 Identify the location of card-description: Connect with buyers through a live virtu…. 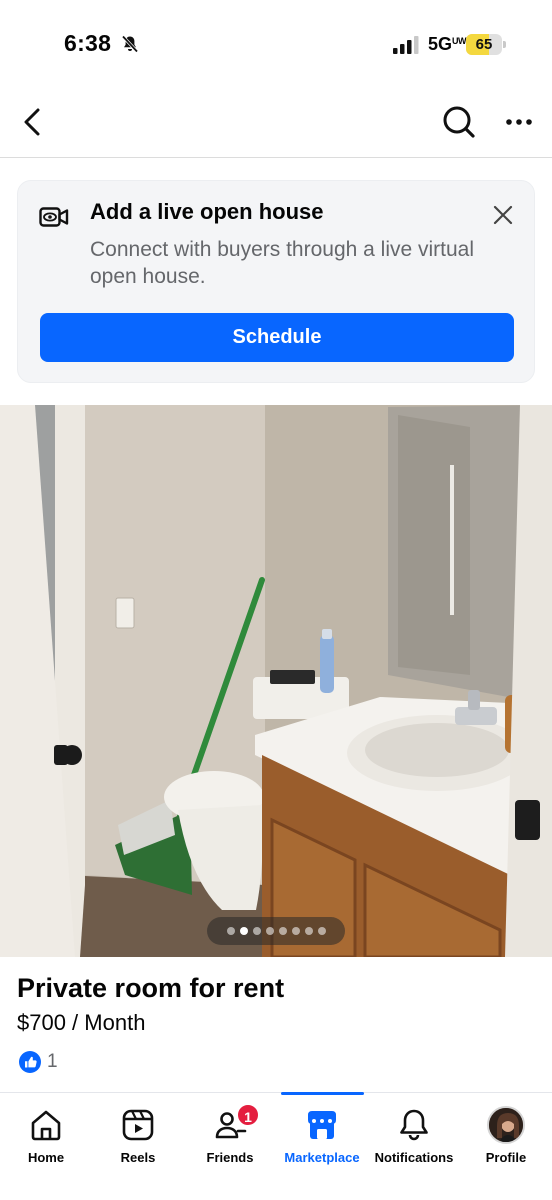
(282, 263).